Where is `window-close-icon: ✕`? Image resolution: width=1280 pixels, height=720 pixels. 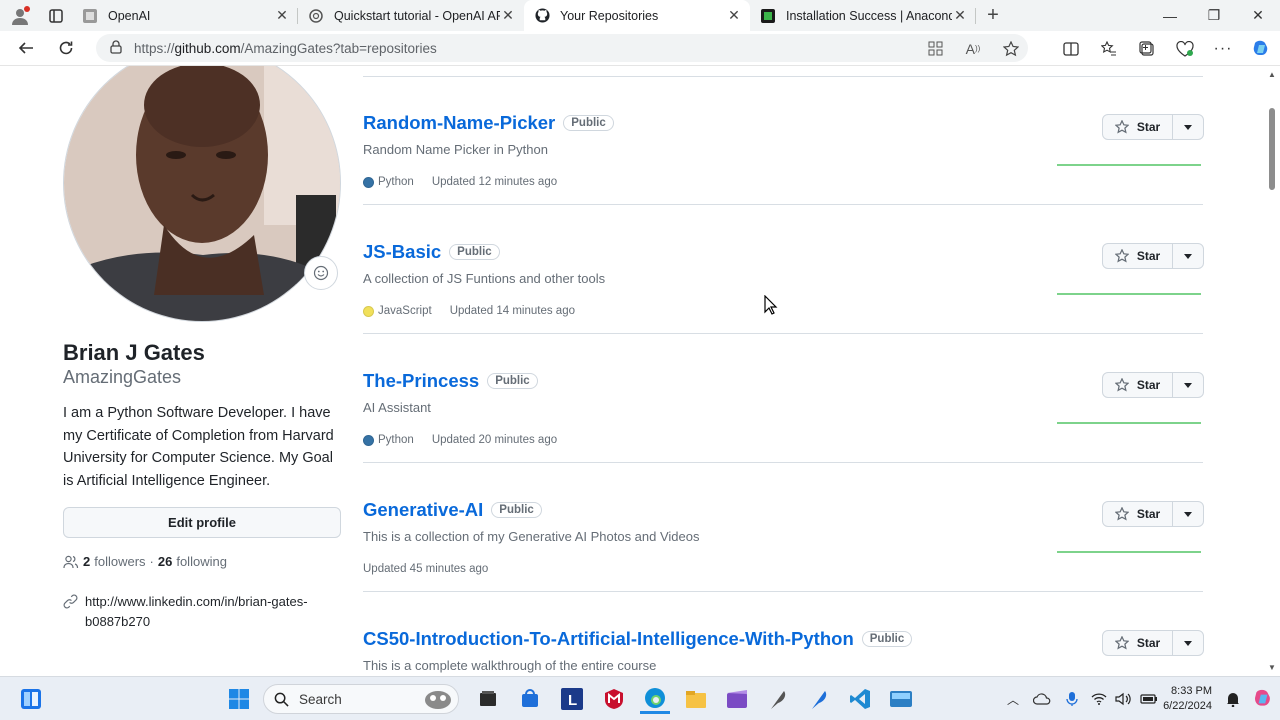
window-close-icon: ✕ is located at coordinates (1258, 15).